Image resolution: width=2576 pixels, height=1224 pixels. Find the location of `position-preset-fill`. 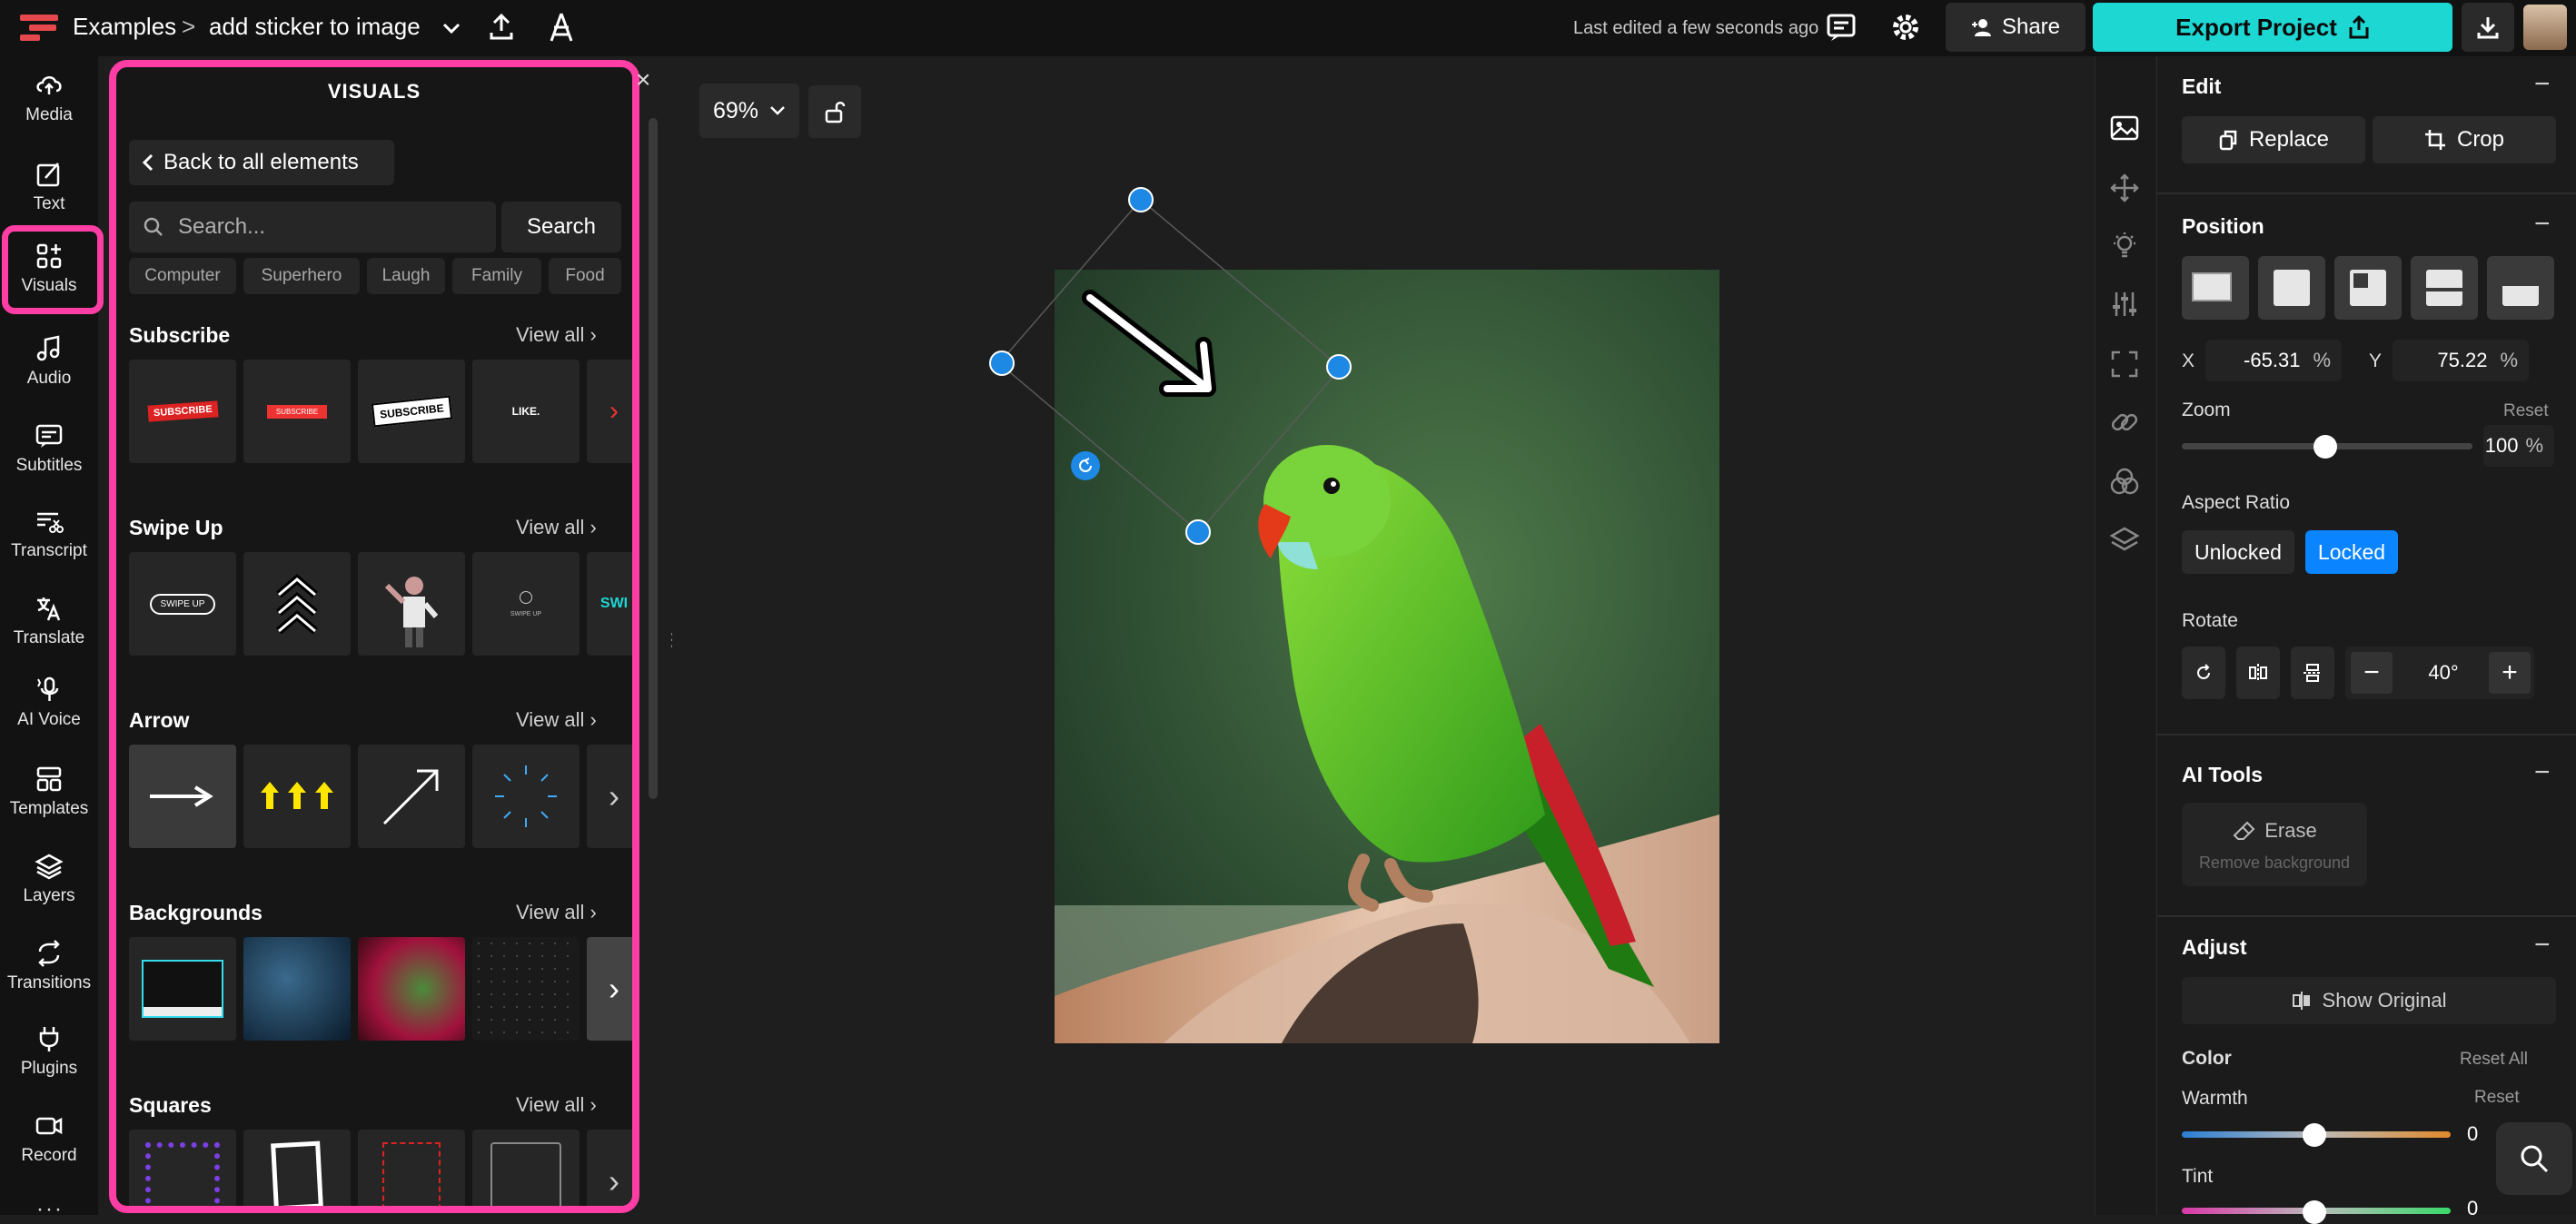

position-preset-fill is located at coordinates (2215, 288).